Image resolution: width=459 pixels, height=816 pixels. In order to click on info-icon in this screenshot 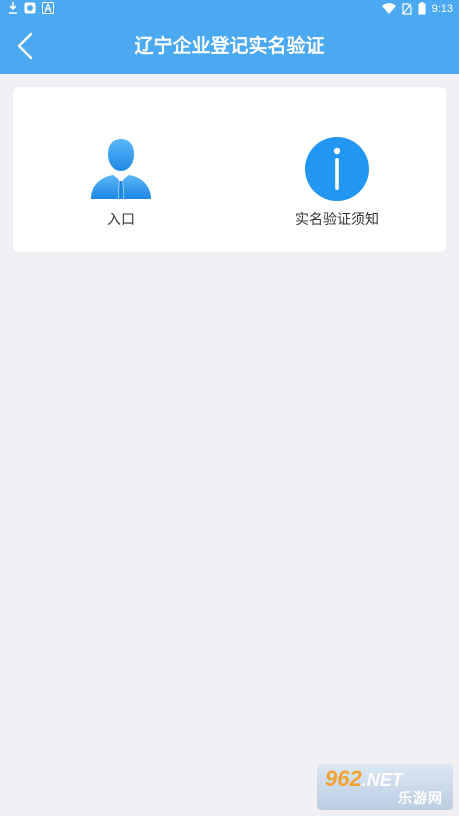, I will do `click(337, 169)`.